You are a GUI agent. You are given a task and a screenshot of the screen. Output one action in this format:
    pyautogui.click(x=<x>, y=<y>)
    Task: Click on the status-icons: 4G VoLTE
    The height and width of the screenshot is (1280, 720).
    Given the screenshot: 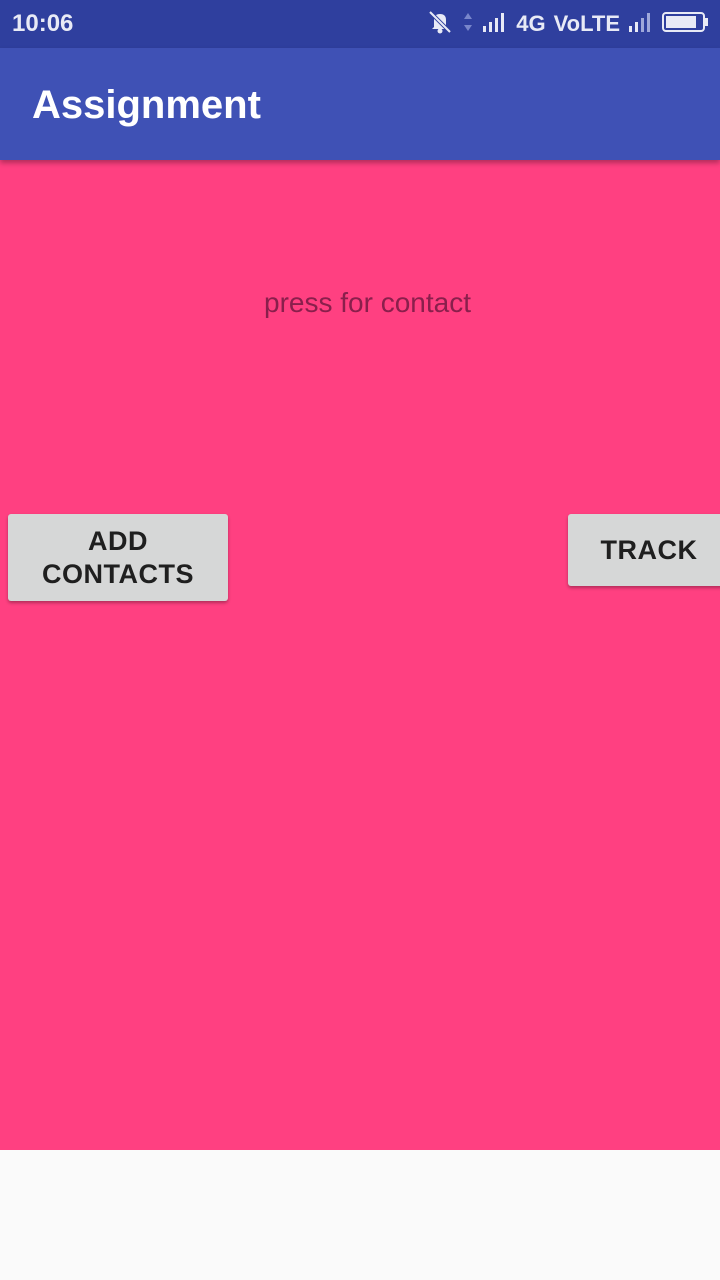 What is the action you would take?
    pyautogui.click(x=568, y=24)
    